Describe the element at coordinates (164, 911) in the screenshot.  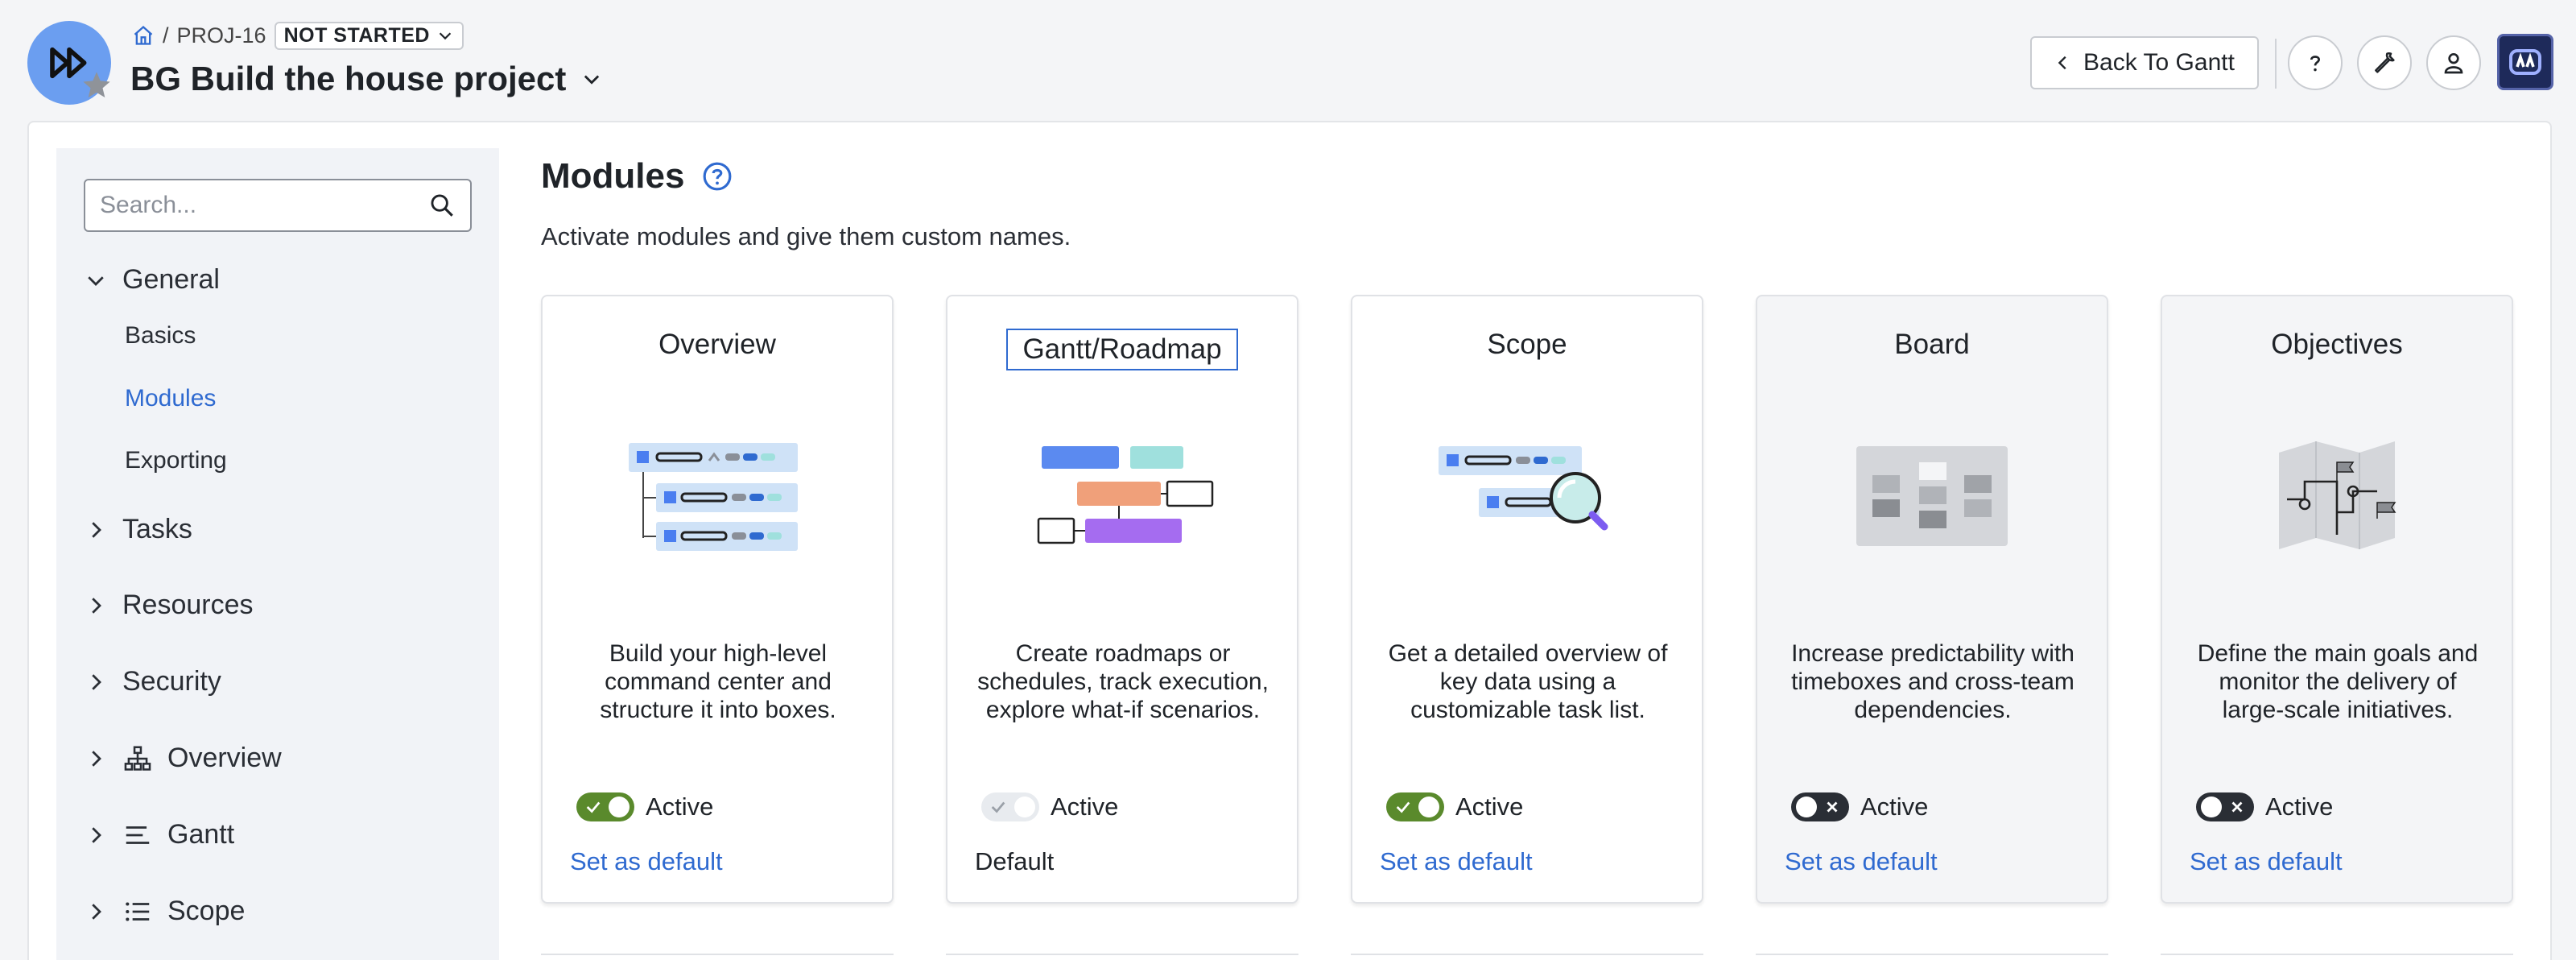
I see `sidebar-item-scope: Scope` at that location.